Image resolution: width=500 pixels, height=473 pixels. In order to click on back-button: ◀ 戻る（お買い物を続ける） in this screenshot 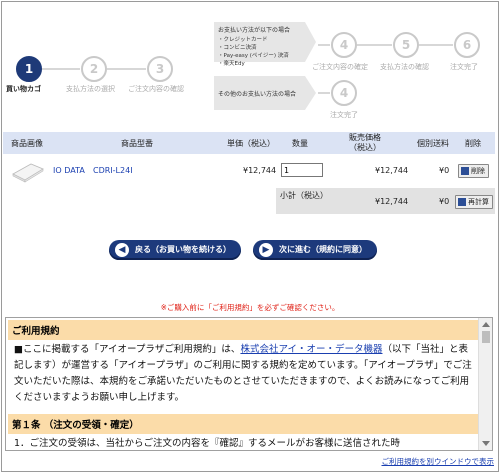, I will do `click(175, 250)`.